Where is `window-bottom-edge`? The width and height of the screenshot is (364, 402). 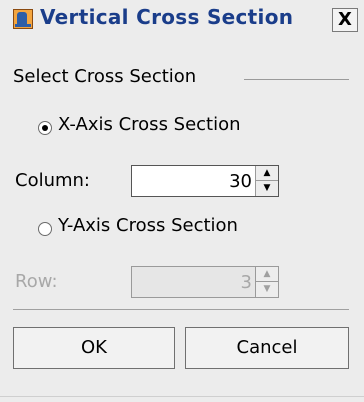 window-bottom-edge is located at coordinates (182, 396).